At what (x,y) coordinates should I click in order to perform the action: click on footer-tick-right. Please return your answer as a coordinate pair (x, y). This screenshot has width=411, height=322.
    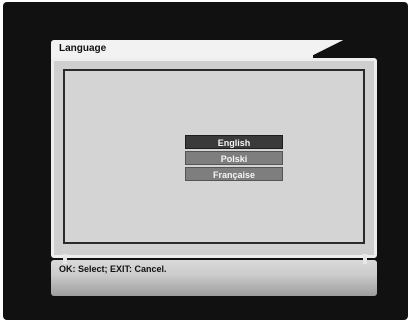
    Looking at the image, I should click on (365, 259).